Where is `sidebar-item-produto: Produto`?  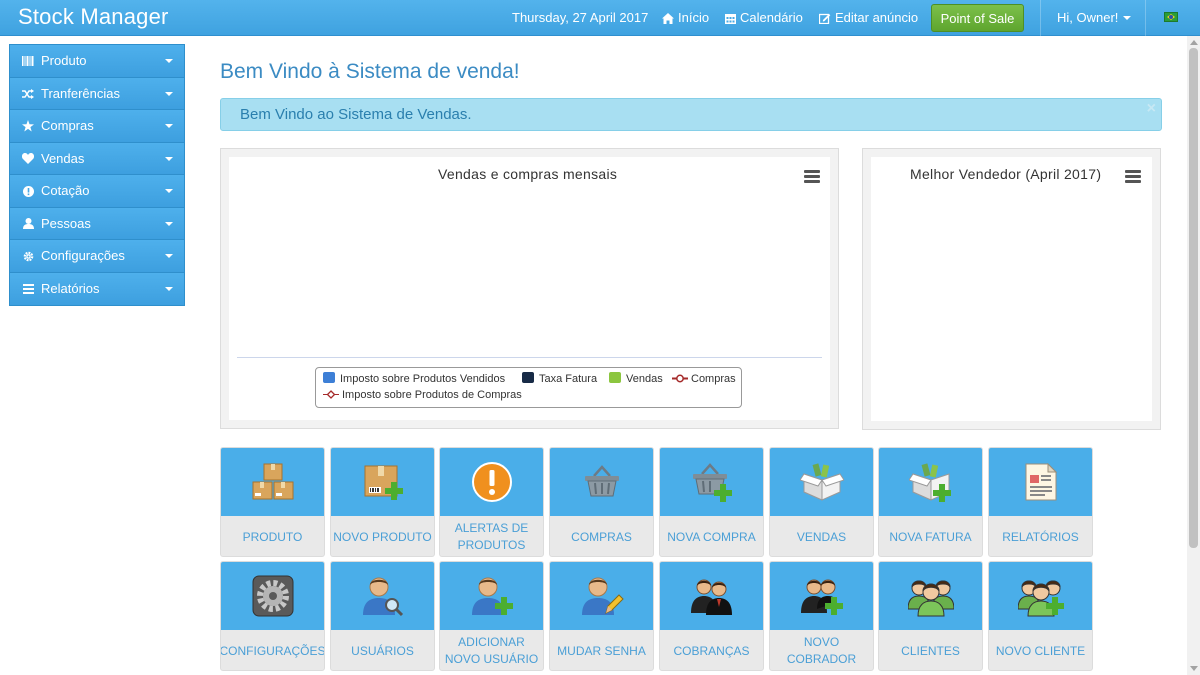
sidebar-item-produto: Produto is located at coordinates (97, 61).